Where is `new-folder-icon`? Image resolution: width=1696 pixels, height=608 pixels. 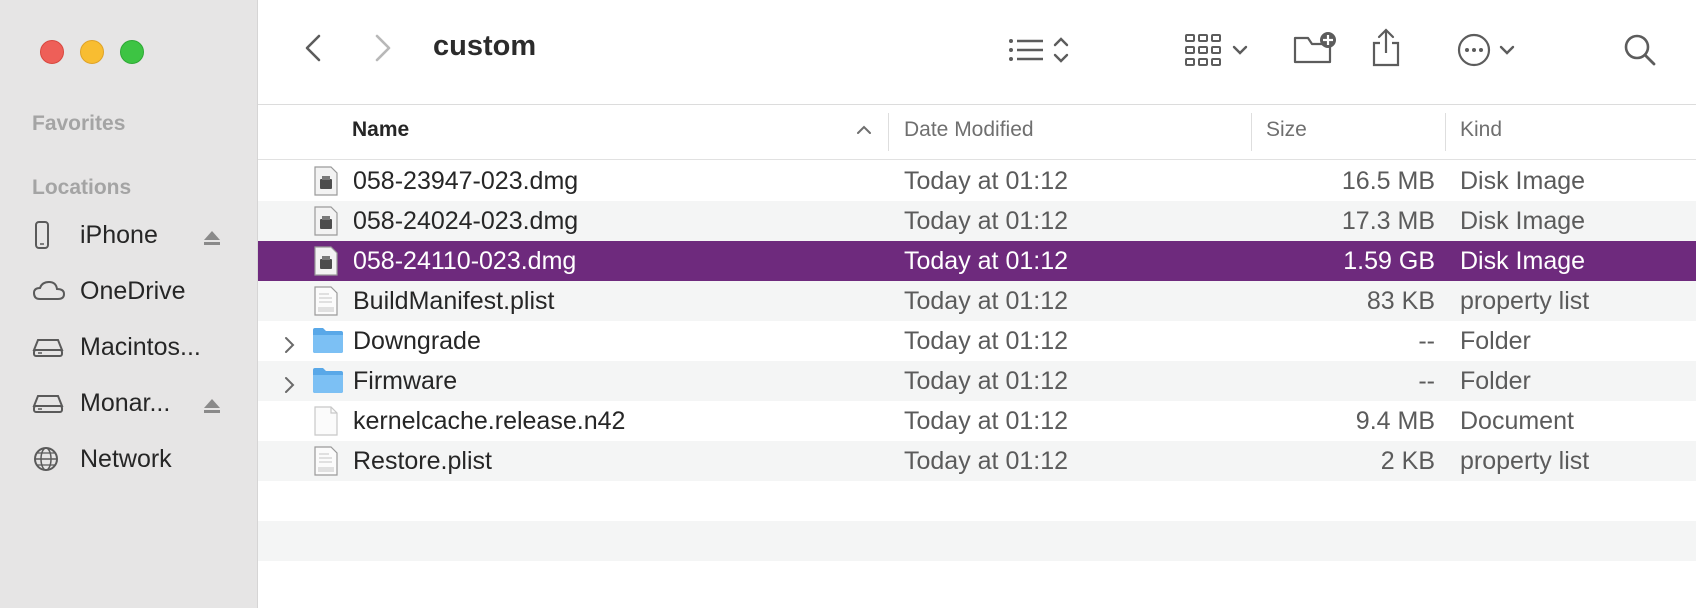 new-folder-icon is located at coordinates (1315, 50).